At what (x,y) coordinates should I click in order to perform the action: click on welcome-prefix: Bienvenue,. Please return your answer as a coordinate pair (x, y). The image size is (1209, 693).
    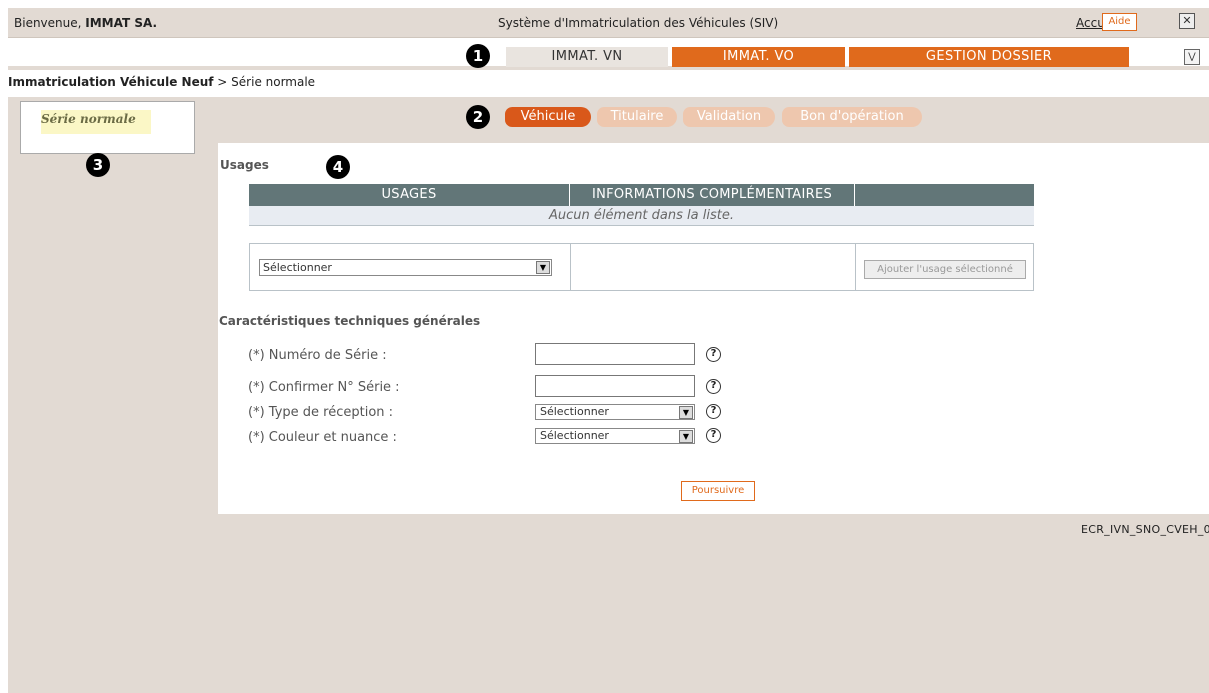
    Looking at the image, I should click on (50, 23).